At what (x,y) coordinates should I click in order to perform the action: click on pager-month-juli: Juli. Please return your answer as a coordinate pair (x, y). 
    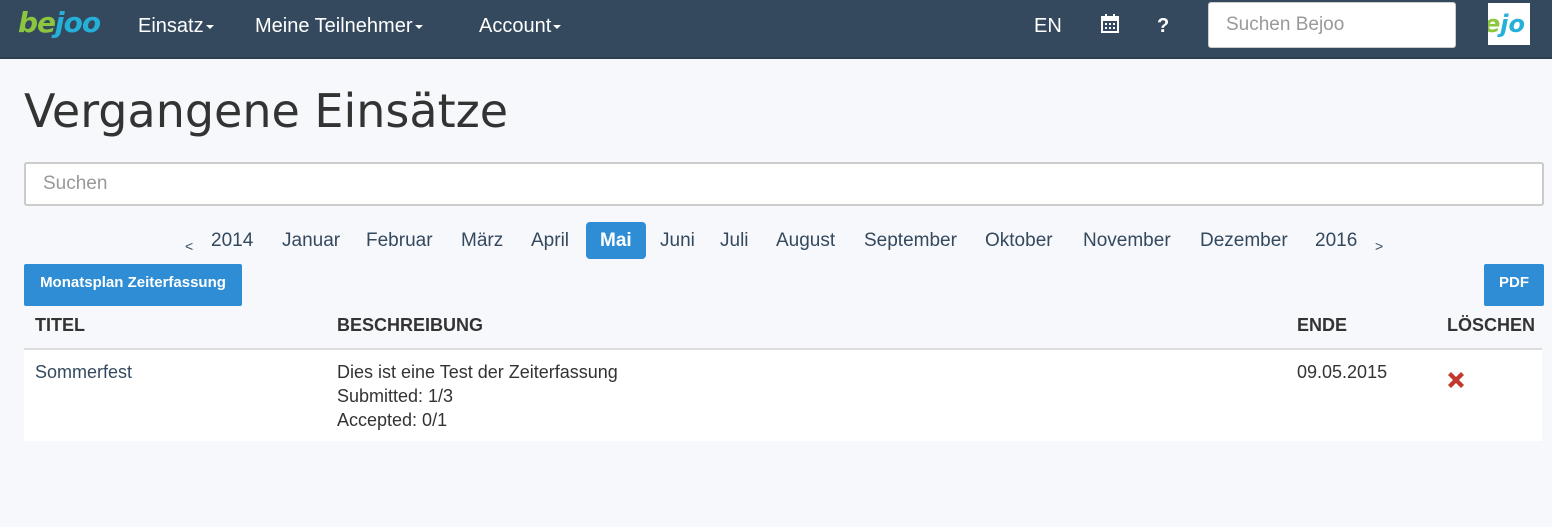
    Looking at the image, I should click on (734, 240).